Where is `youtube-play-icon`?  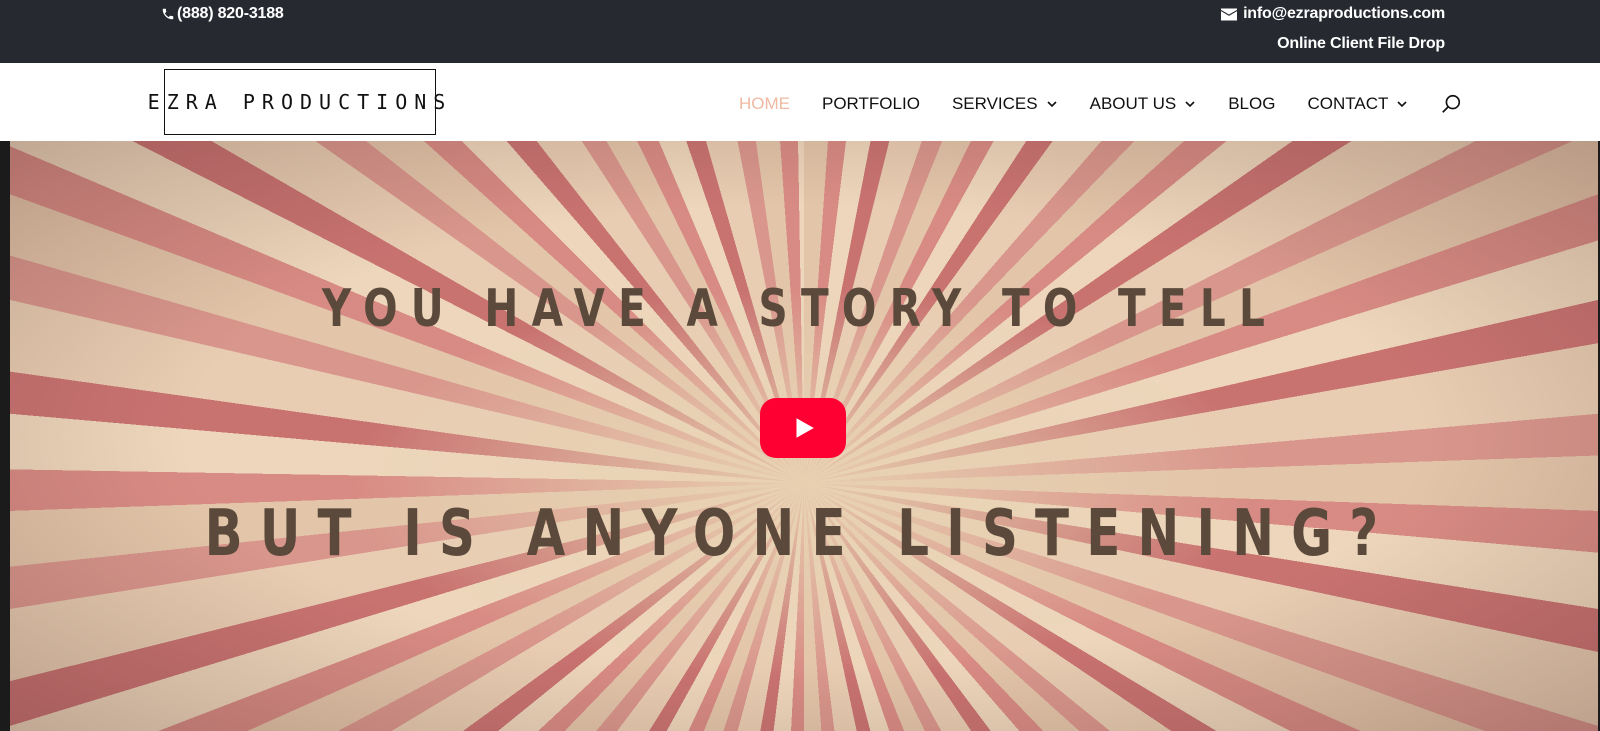
youtube-play-icon is located at coordinates (805, 428).